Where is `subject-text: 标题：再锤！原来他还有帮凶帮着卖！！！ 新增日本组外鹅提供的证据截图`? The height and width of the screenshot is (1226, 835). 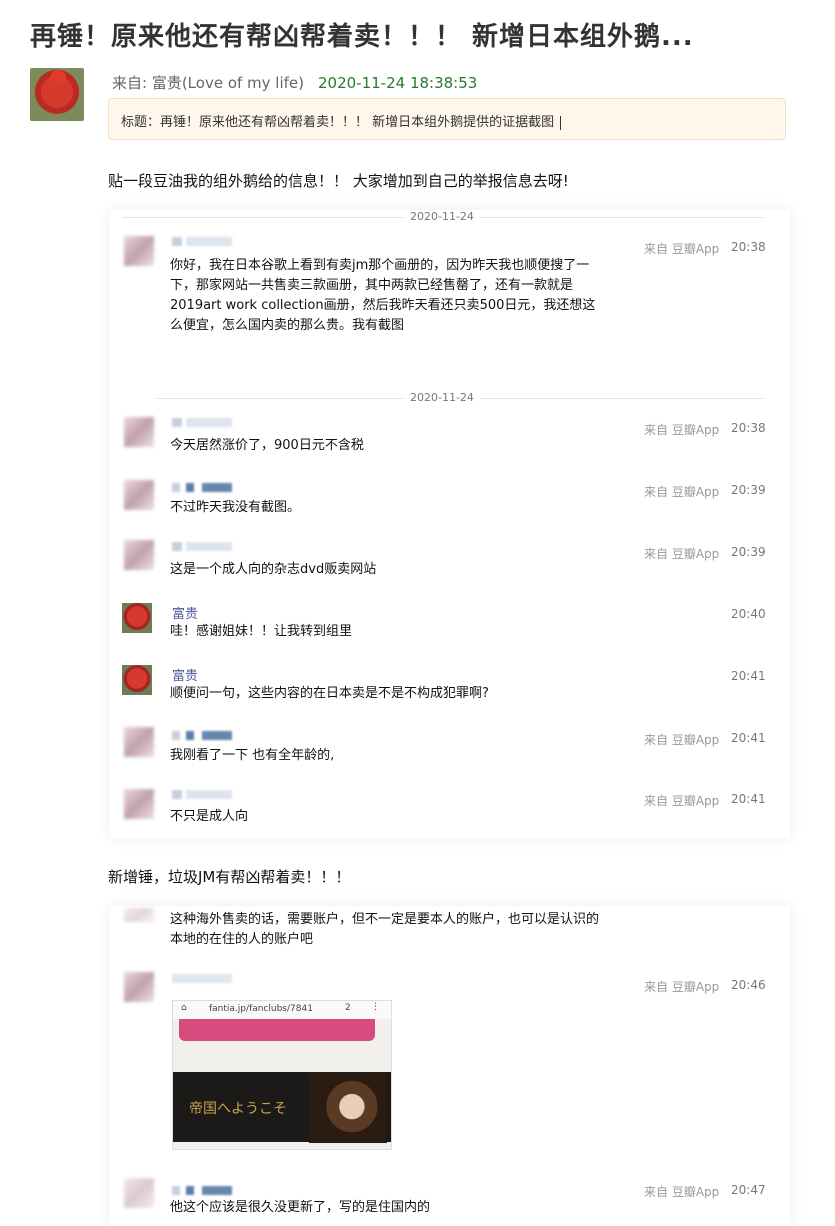
subject-text: 标题：再锤！原来他还有帮凶帮着卖！！！ 新增日本组外鹅提供的证据截图 is located at coordinates (338, 122).